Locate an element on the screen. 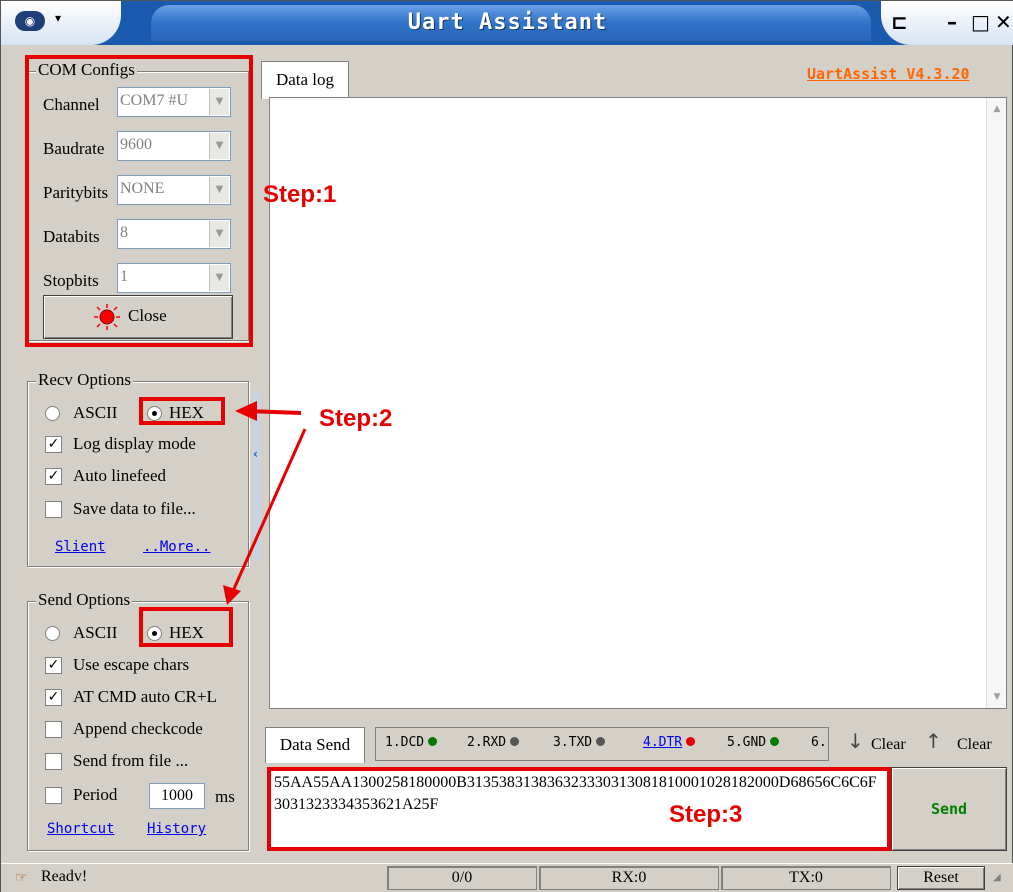  step2-arrowhead-send is located at coordinates (232, 595).